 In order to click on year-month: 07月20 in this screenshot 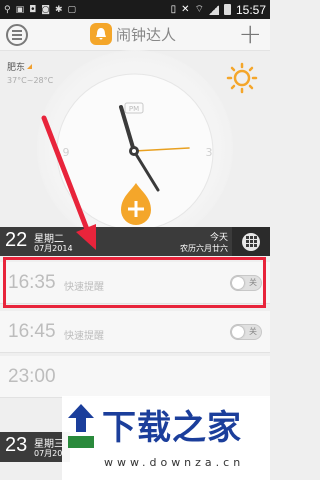, I will do `click(48, 453)`.